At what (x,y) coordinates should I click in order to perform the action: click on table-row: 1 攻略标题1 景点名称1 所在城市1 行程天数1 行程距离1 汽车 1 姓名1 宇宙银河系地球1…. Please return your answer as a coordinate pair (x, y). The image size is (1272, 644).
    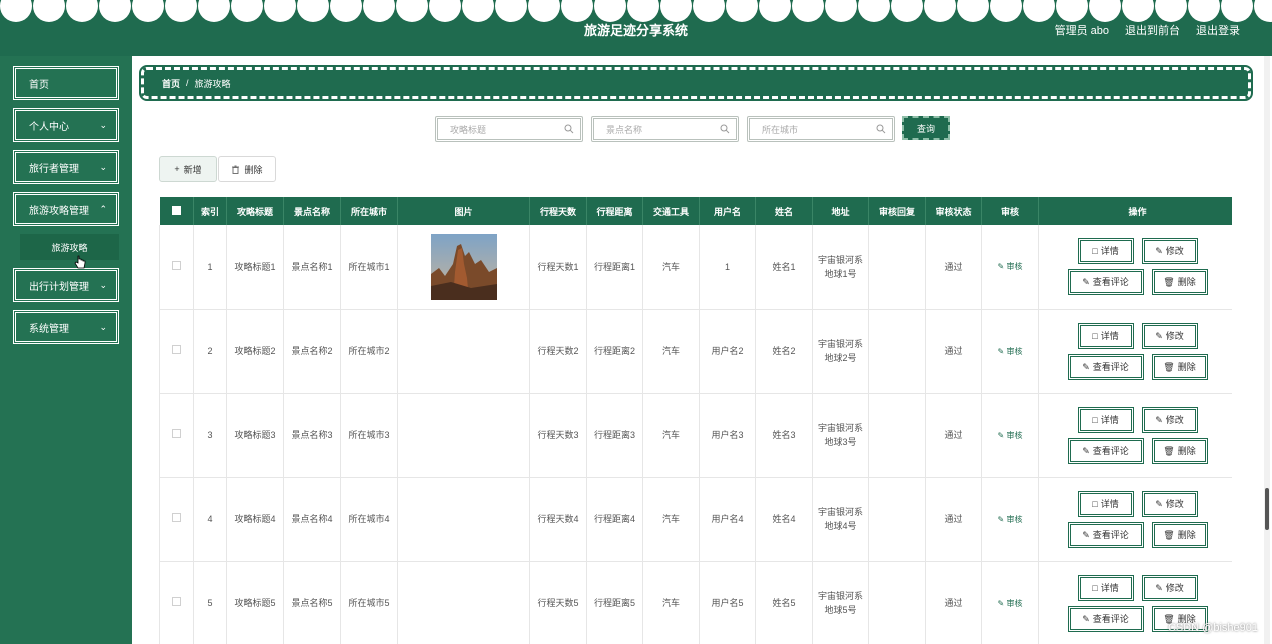
    Looking at the image, I should click on (695, 267).